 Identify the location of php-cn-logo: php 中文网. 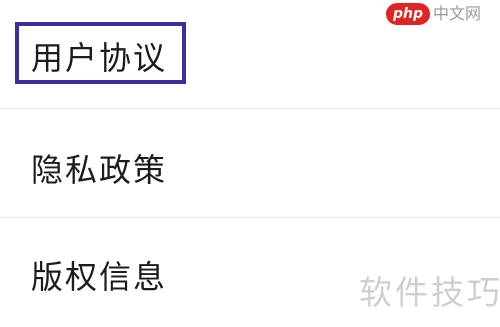
(433, 14).